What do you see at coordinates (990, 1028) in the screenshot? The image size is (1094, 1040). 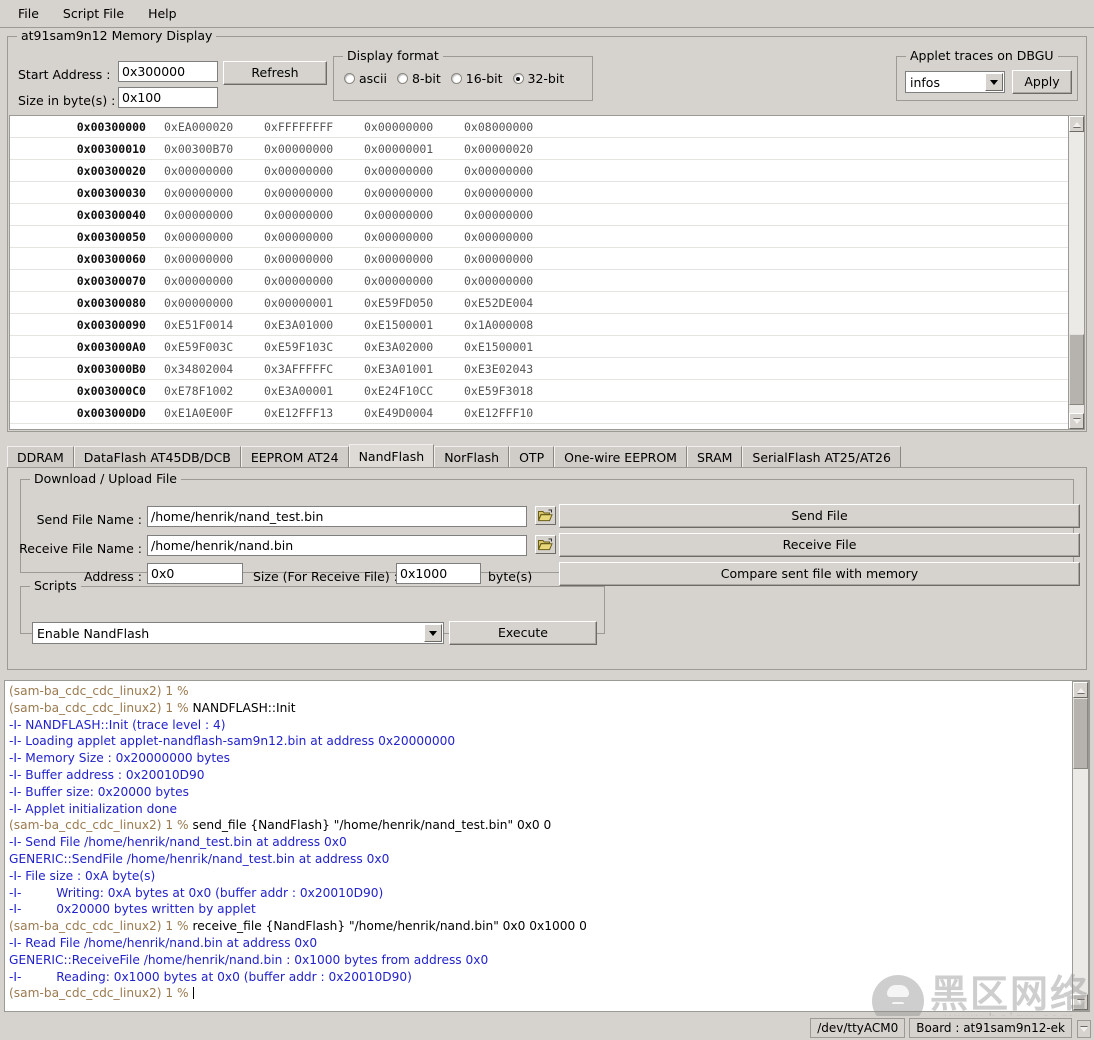 I see `status-board: Board : at91sam9n12-ek` at bounding box center [990, 1028].